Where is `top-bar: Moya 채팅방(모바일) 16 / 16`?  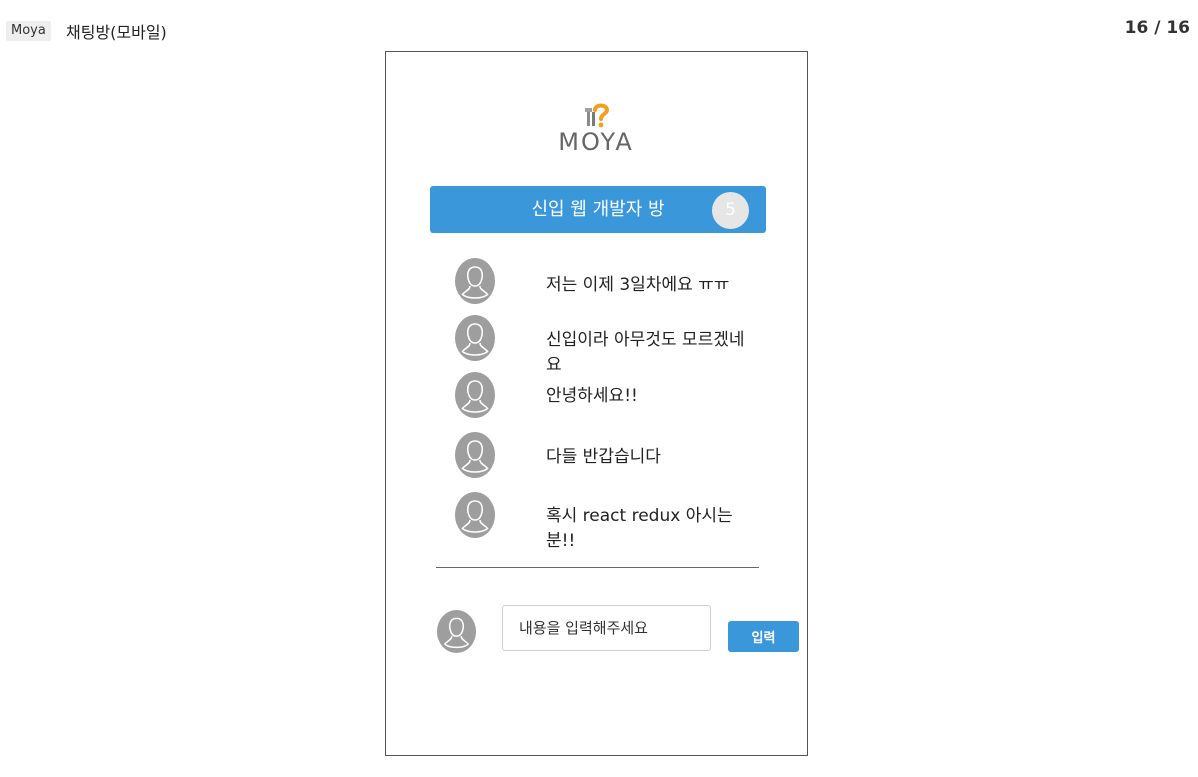
top-bar: Moya 채팅방(모바일) 16 / 16 is located at coordinates (599, 25).